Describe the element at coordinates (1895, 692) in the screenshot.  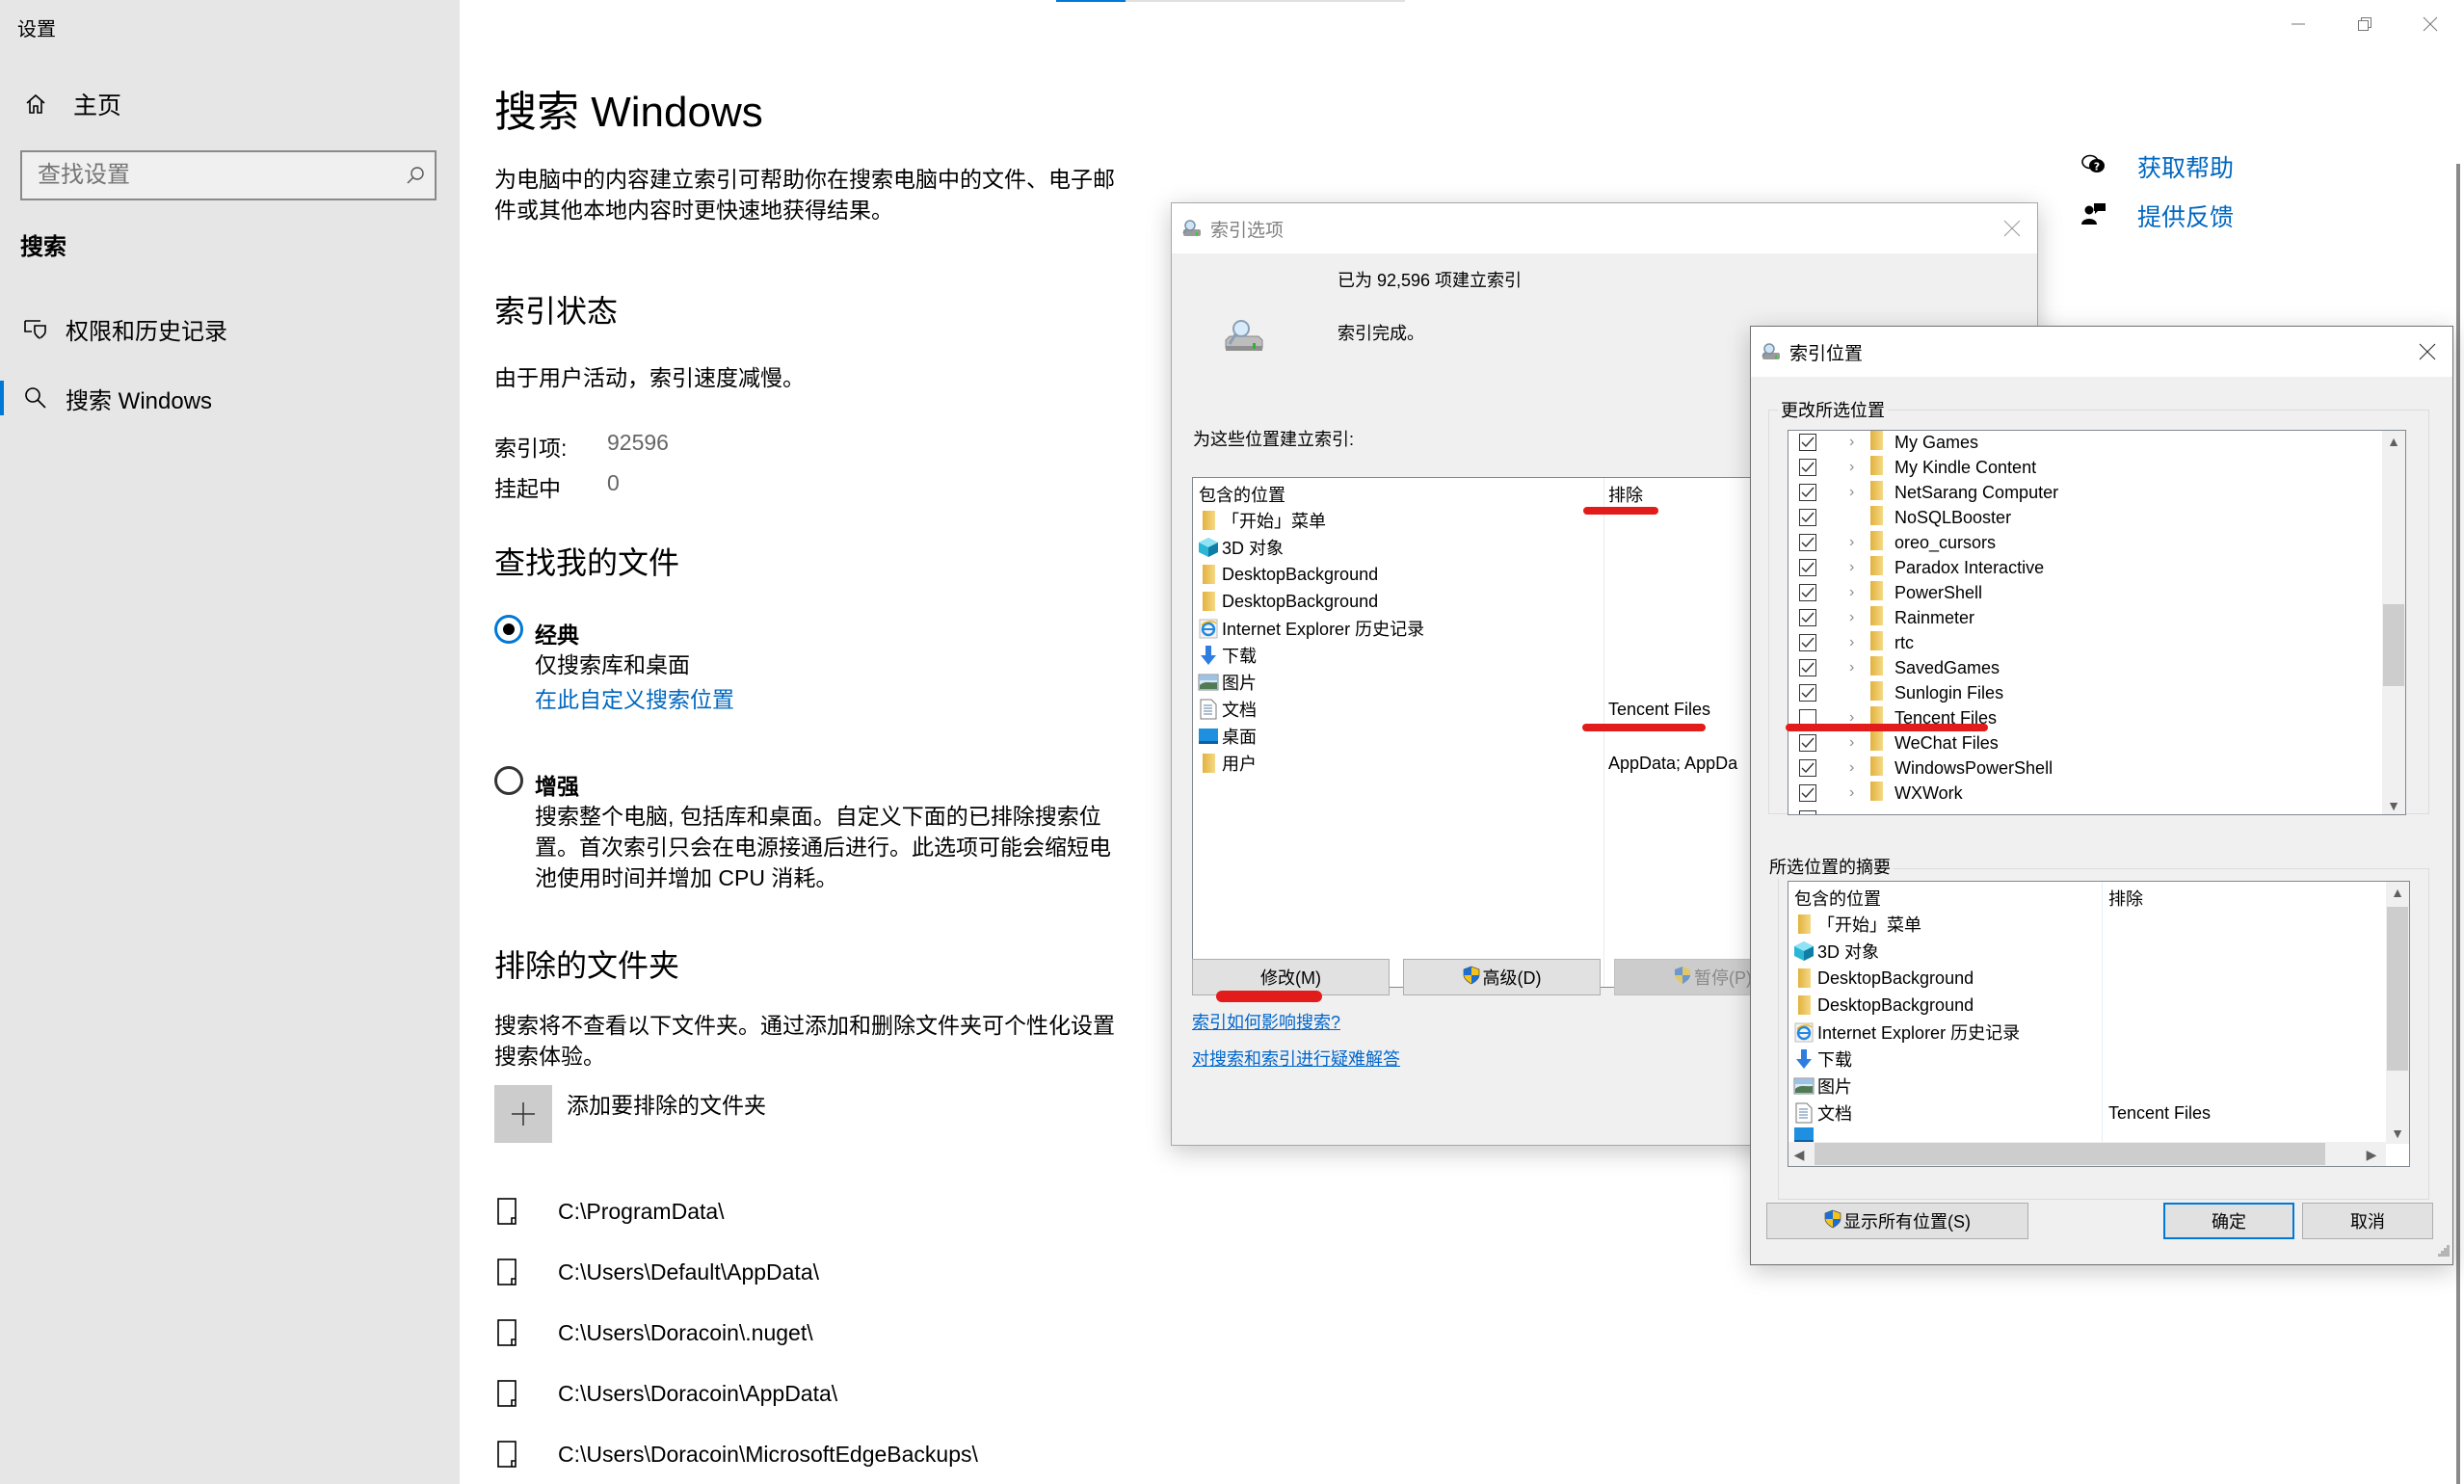
I see `tree-row: ›Sunlogin Files` at that location.